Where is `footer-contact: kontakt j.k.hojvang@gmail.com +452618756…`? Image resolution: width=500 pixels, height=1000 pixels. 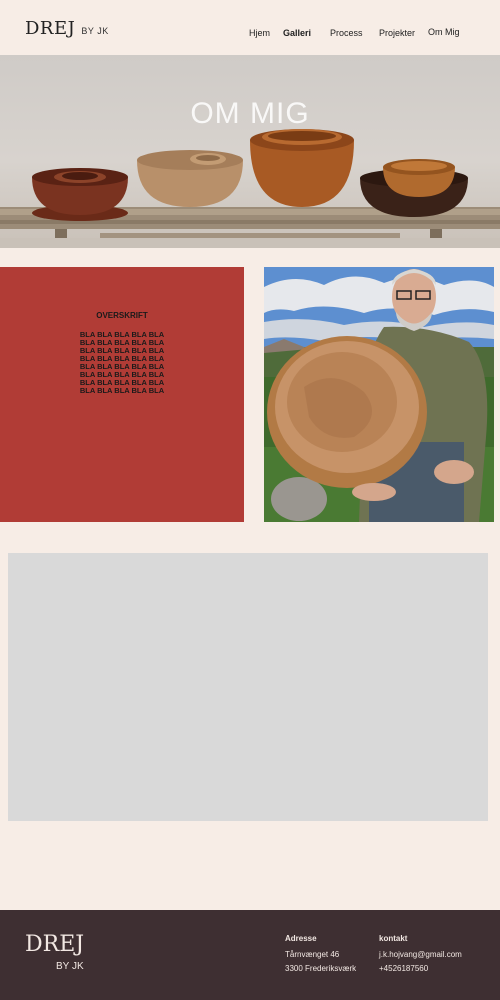
footer-contact: kontakt j.k.hojvang@gmail.com +452618756… is located at coordinates (420, 954).